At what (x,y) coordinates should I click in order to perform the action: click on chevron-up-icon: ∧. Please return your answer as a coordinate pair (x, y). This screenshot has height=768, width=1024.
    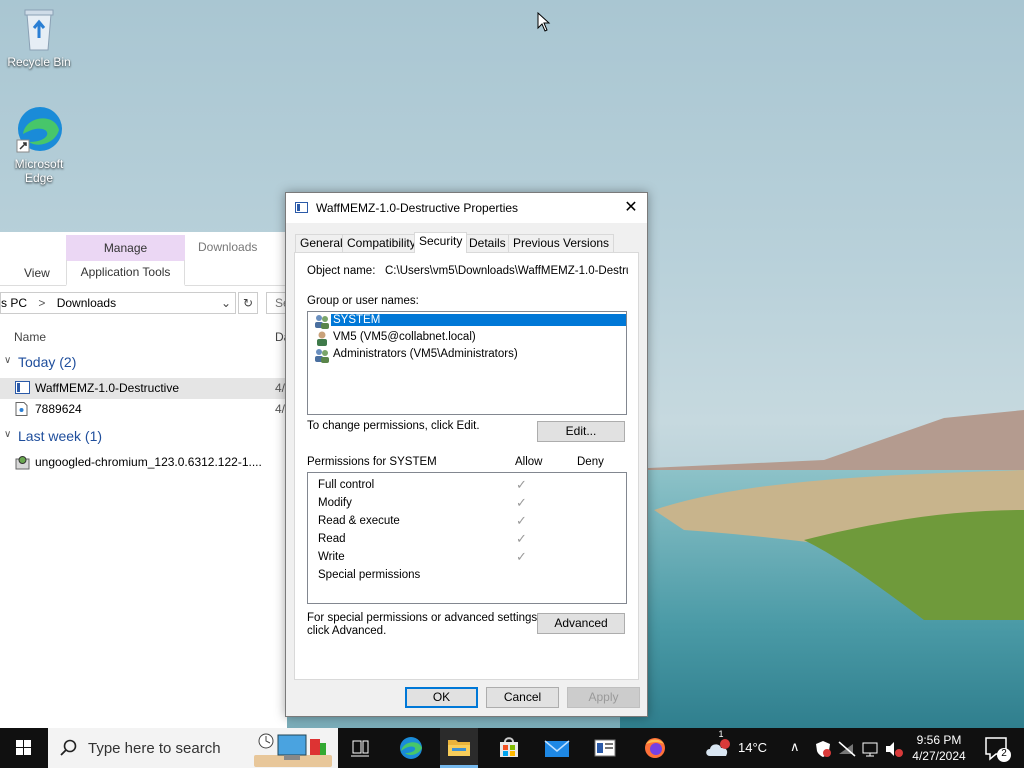
    Looking at the image, I should click on (795, 749).